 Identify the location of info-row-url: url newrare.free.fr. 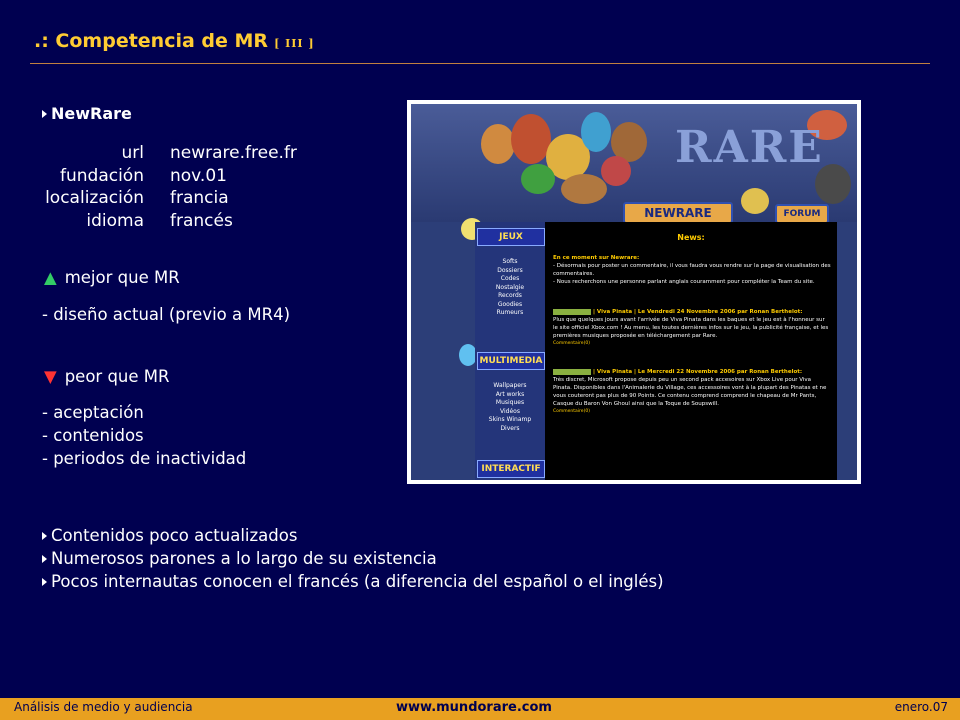
(148, 153).